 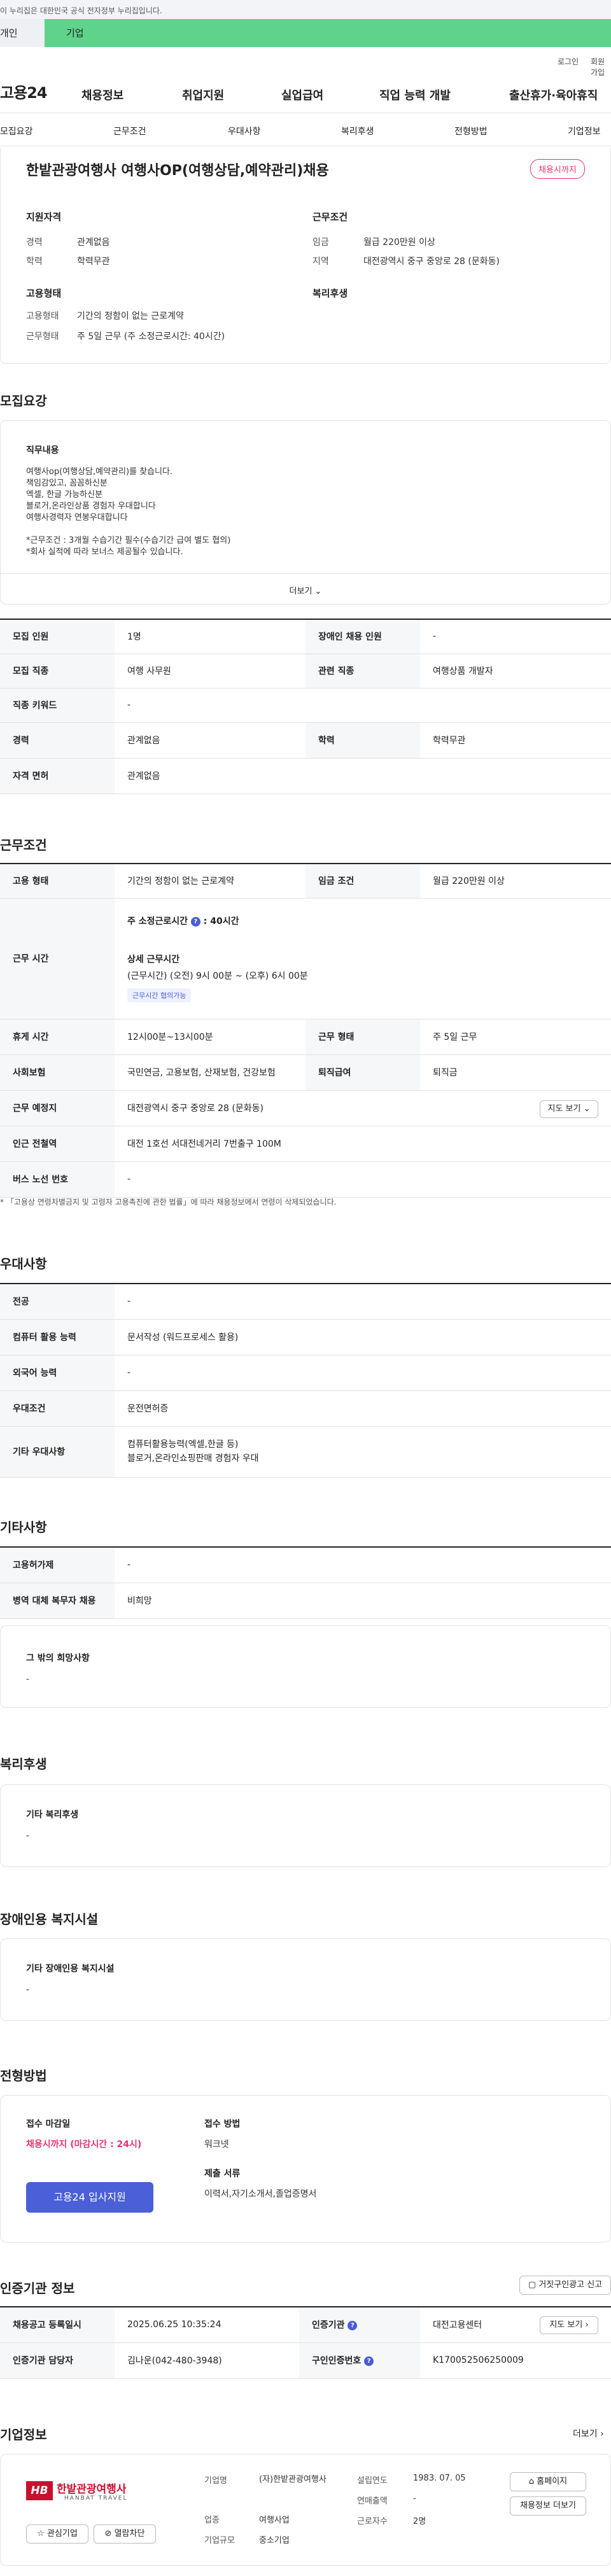 What do you see at coordinates (159, 995) in the screenshot?
I see `negotiable-tag: 근무시간 협의가능` at bounding box center [159, 995].